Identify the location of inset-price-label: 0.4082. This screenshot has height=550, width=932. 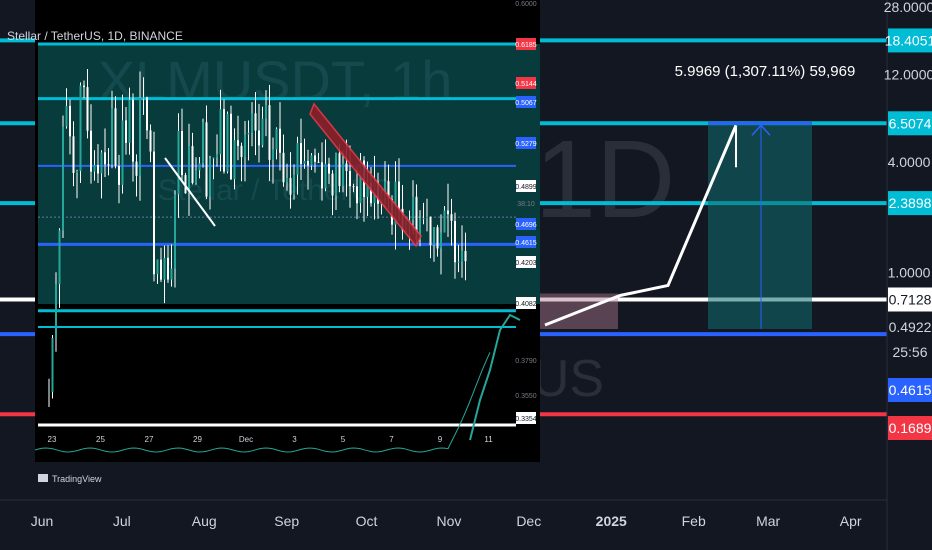
(526, 304).